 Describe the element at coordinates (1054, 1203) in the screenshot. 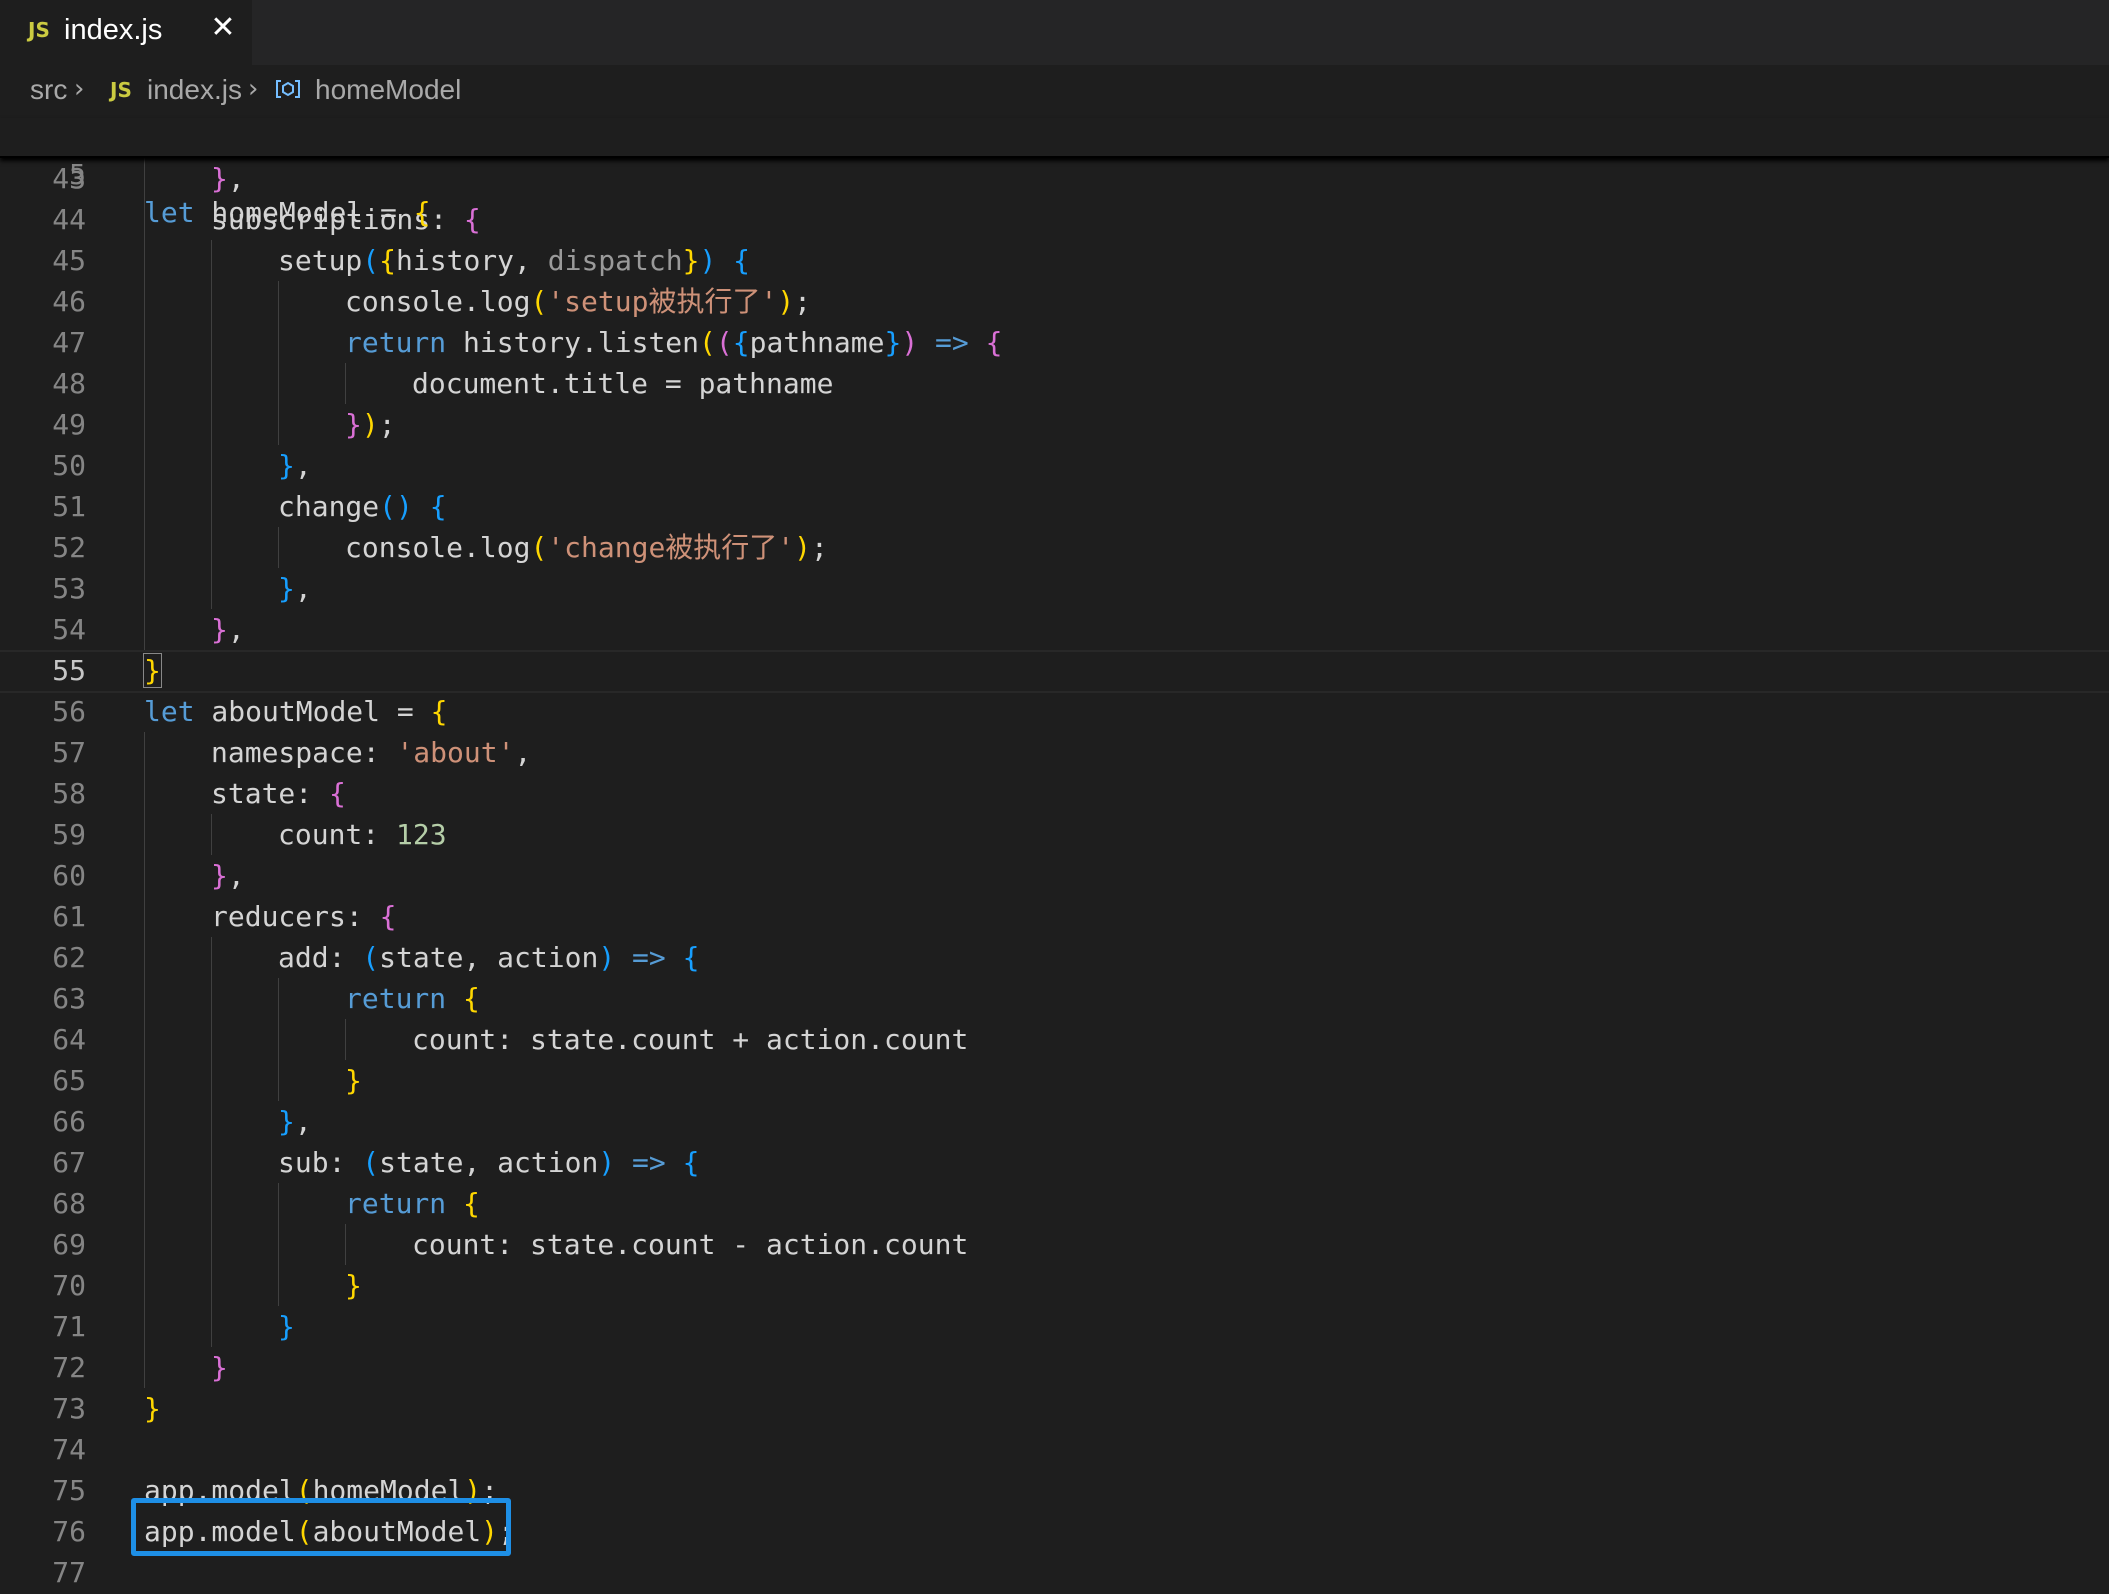

I see `code-line: 68 return {` at that location.